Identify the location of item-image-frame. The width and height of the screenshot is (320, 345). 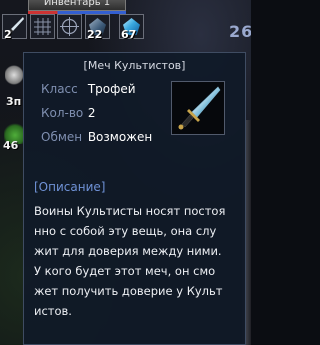
(198, 108).